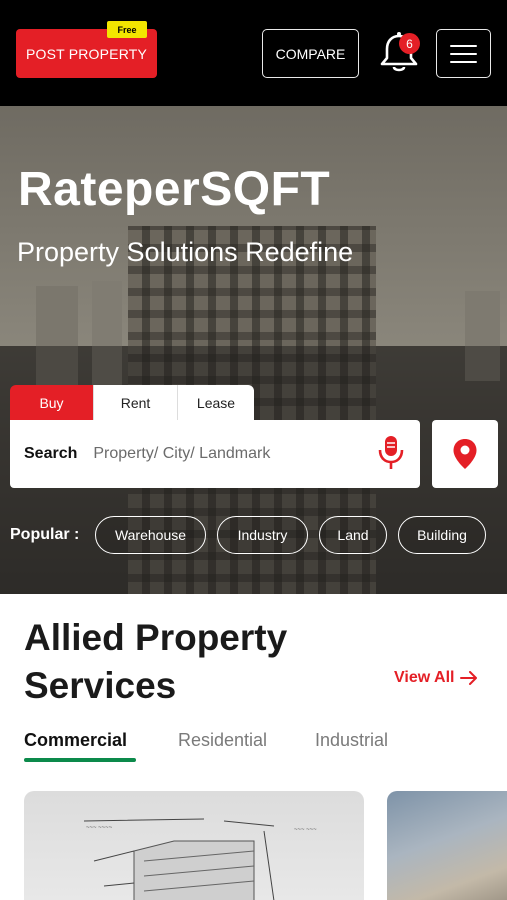  I want to click on tab-commercial: Commercial, so click(75, 740).